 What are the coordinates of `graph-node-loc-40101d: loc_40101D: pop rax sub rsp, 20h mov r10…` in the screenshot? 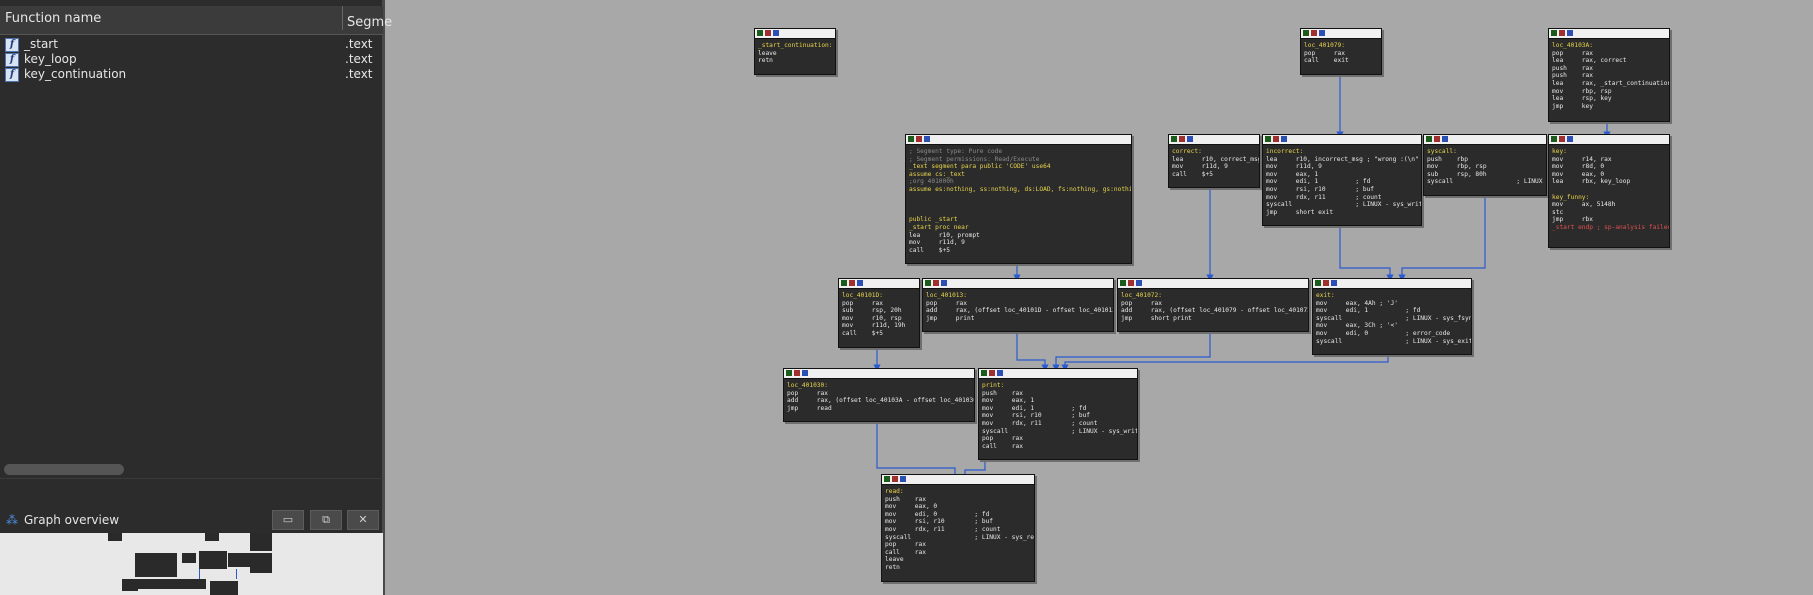 It's located at (879, 313).